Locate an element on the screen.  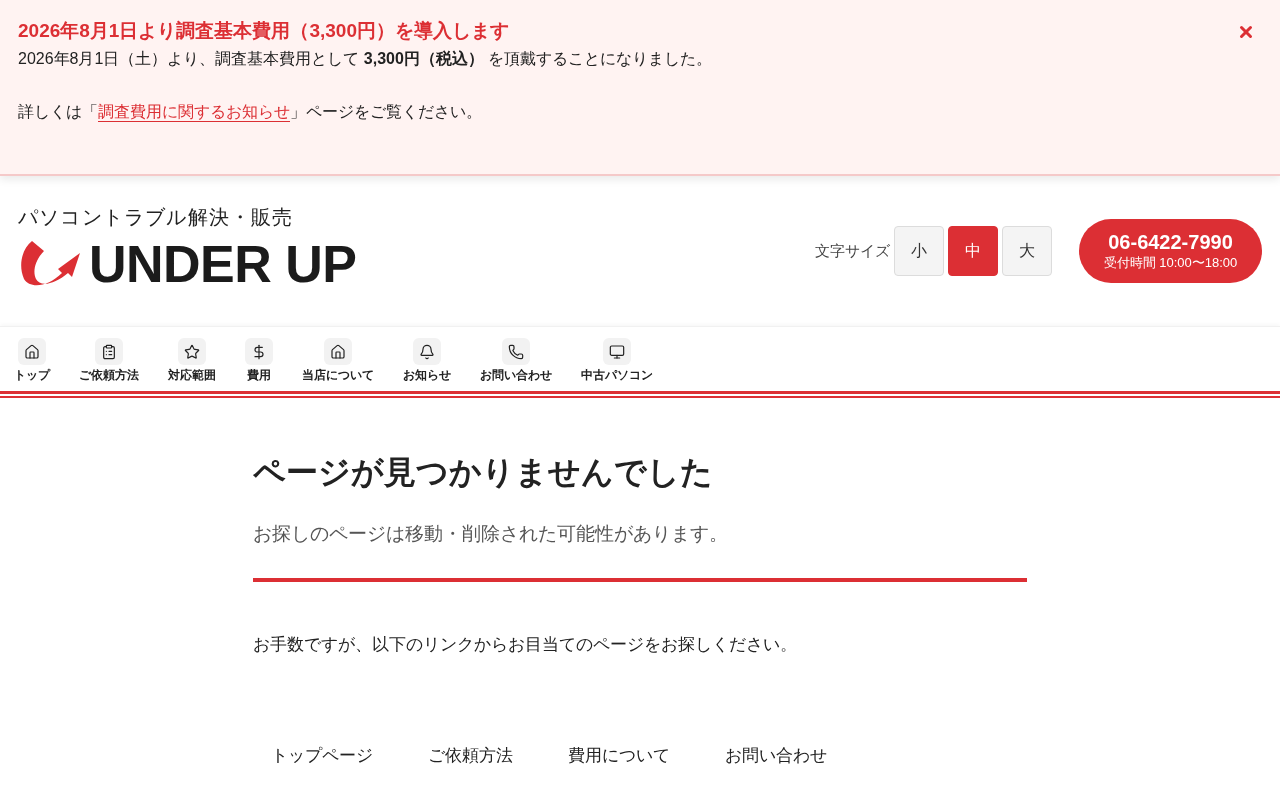
phone-badge: 06-6422-7990 受付時間 10:00〜18:00 is located at coordinates (1170, 251).